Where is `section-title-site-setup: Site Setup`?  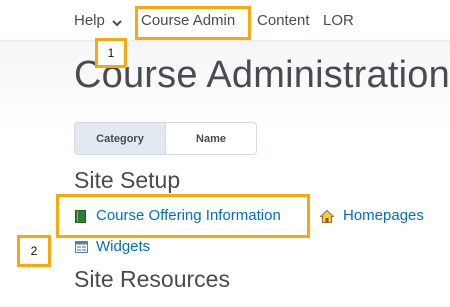
section-title-site-setup: Site Setup is located at coordinates (127, 180).